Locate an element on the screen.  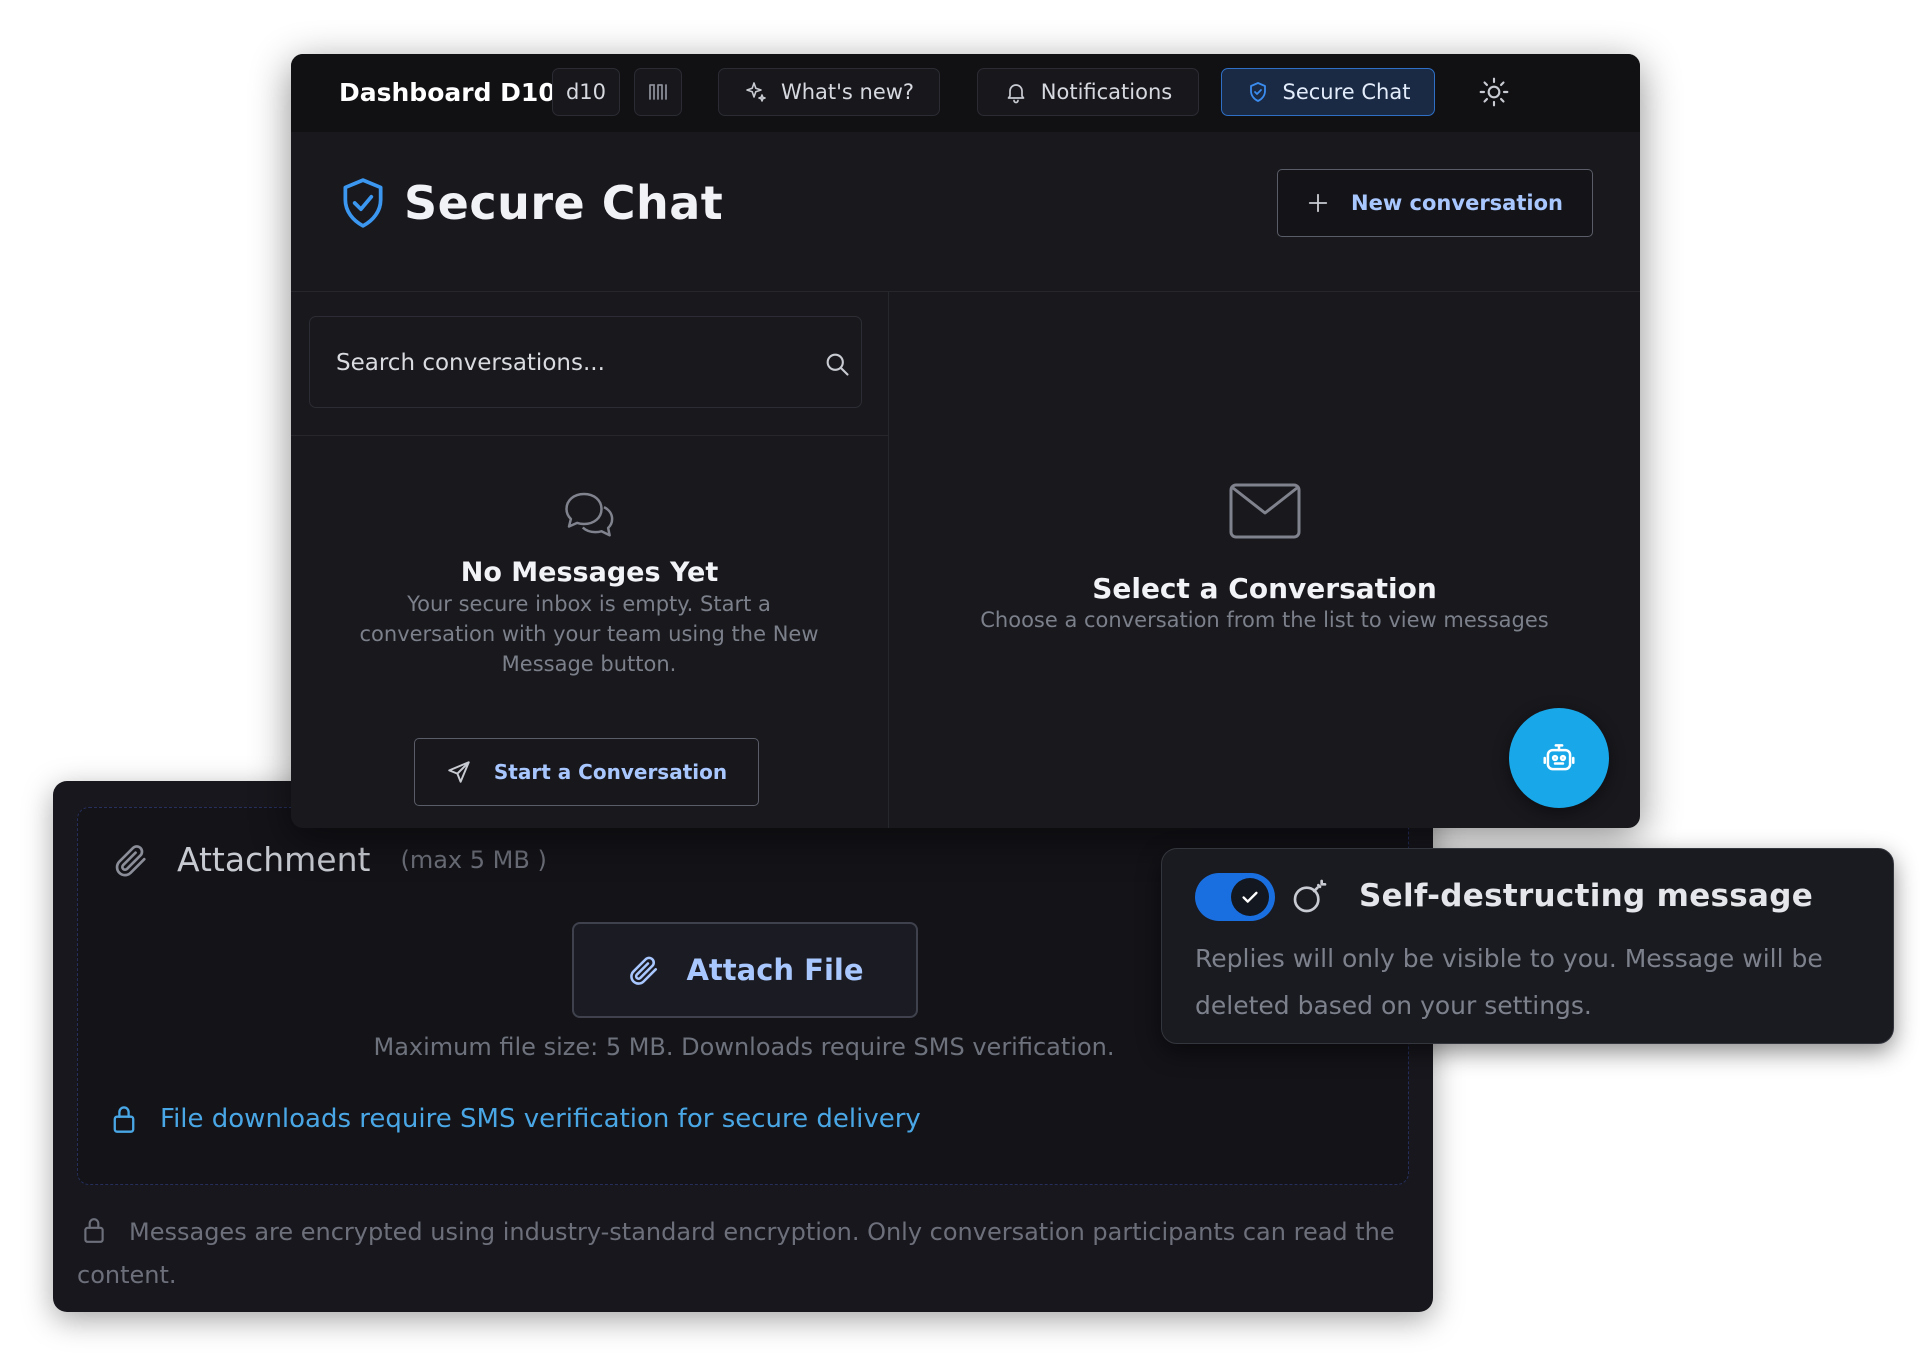
new-conversation-label: New conversation is located at coordinates (1457, 203).